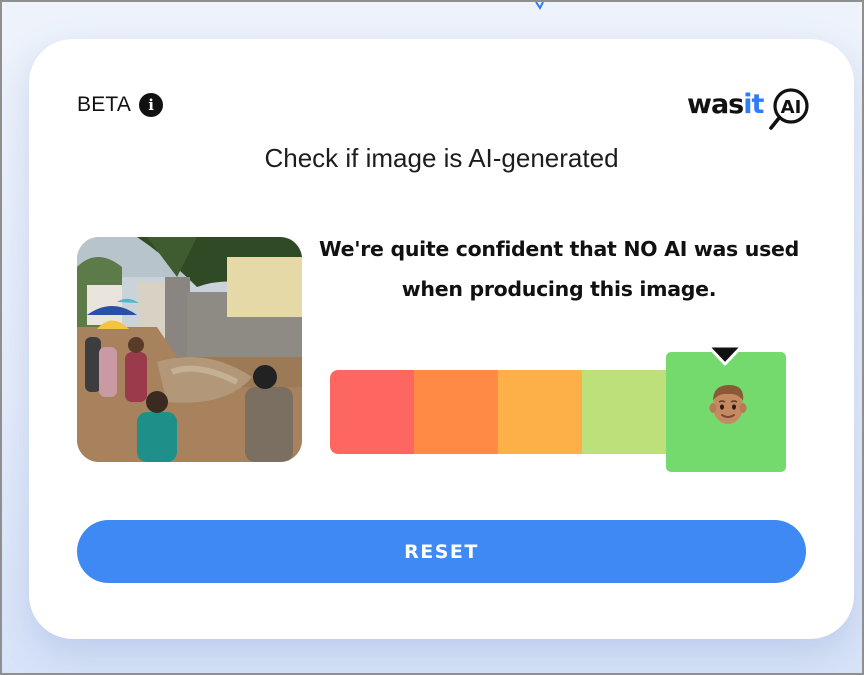 The width and height of the screenshot is (864, 675). I want to click on verdict-line-2: when producing this image., so click(559, 289).